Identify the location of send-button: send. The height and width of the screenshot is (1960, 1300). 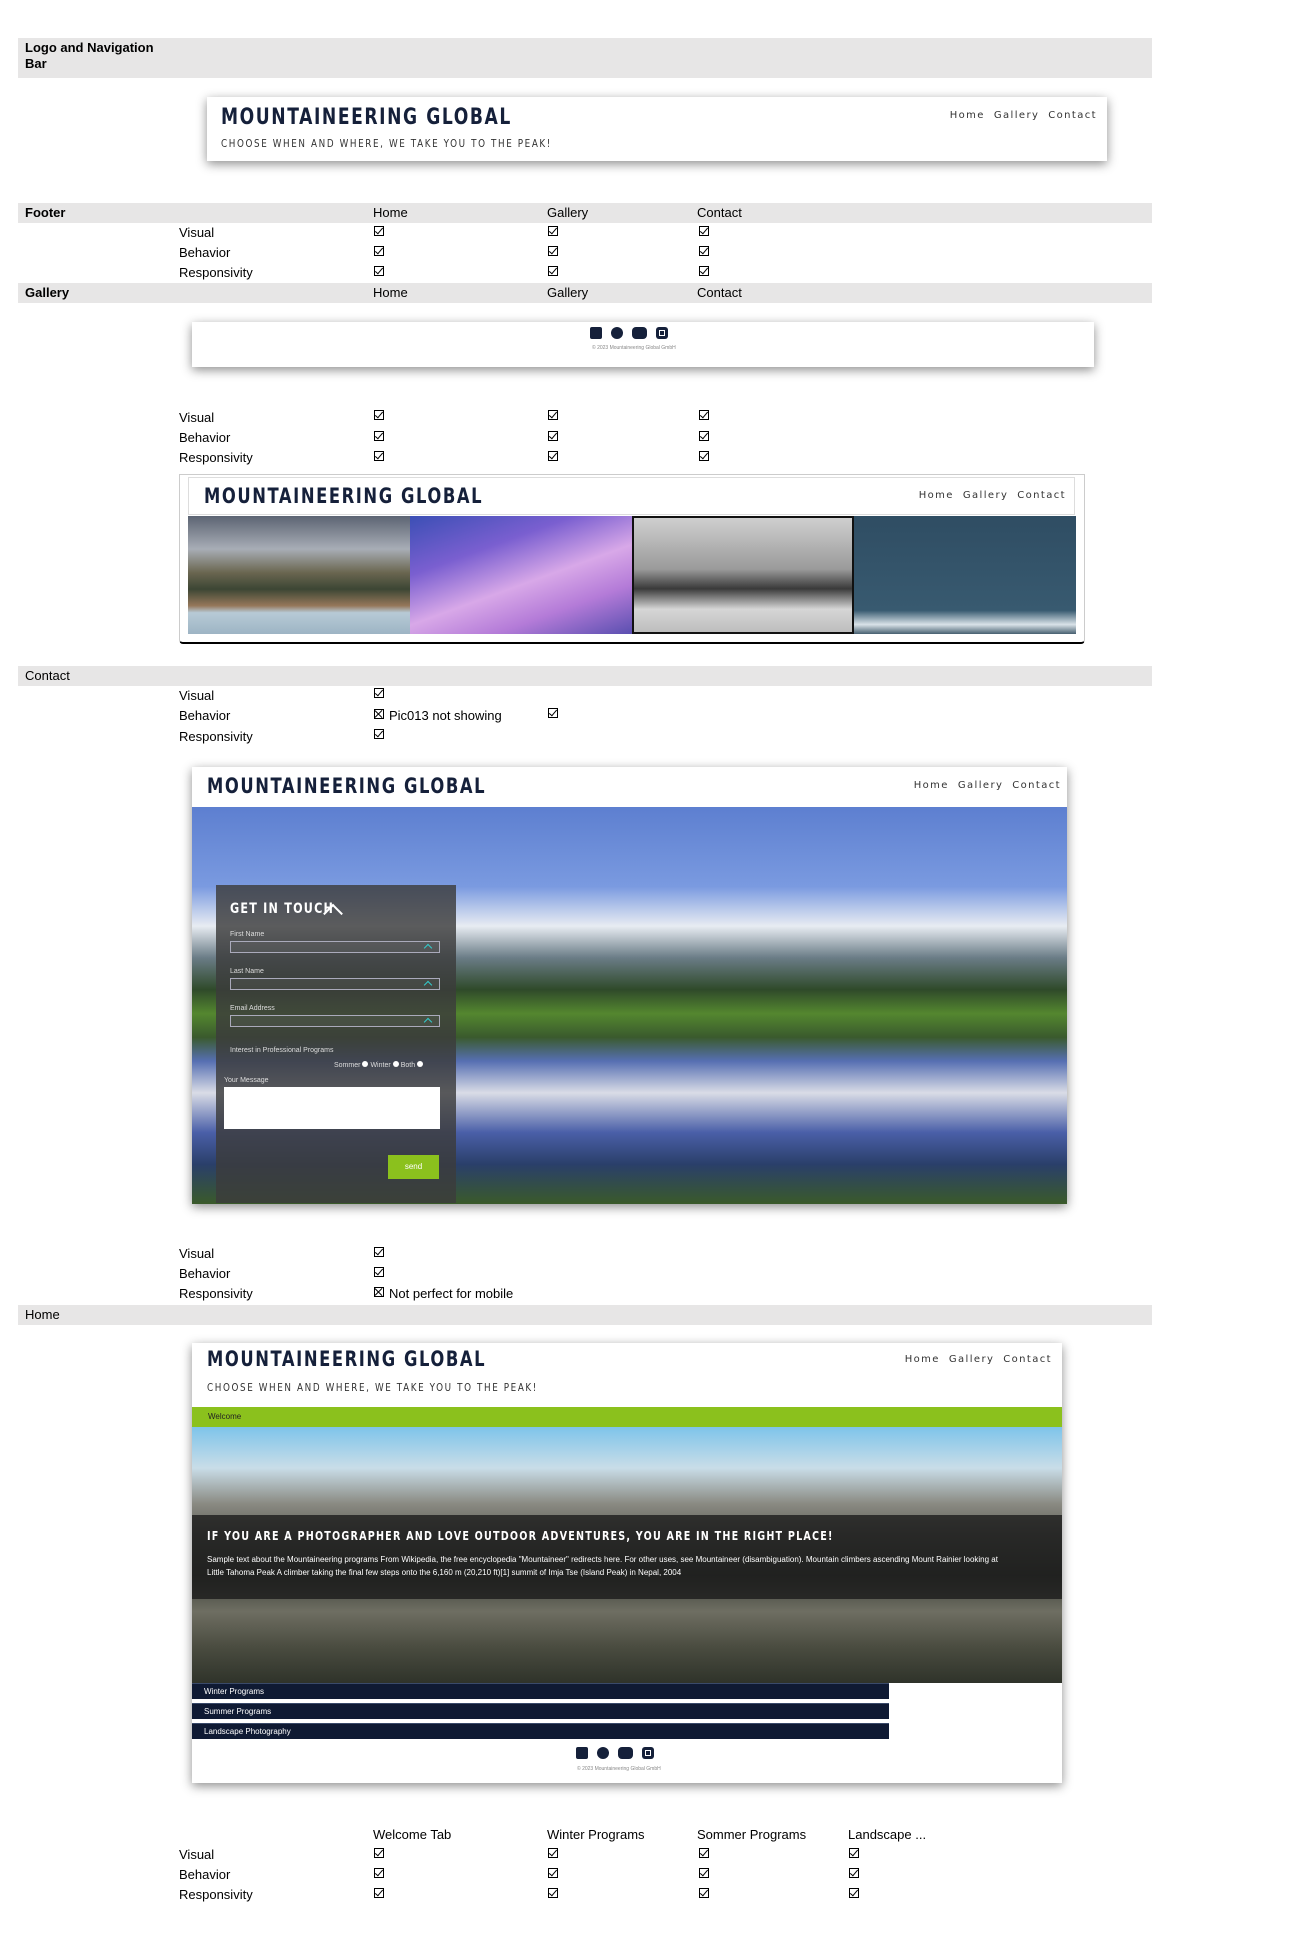
(413, 1167).